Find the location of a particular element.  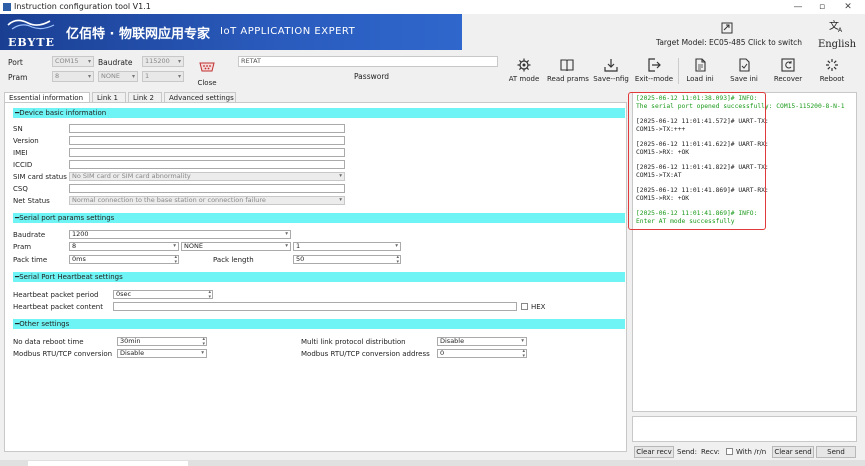

databits-select: 8 ▾ is located at coordinates (73, 76).